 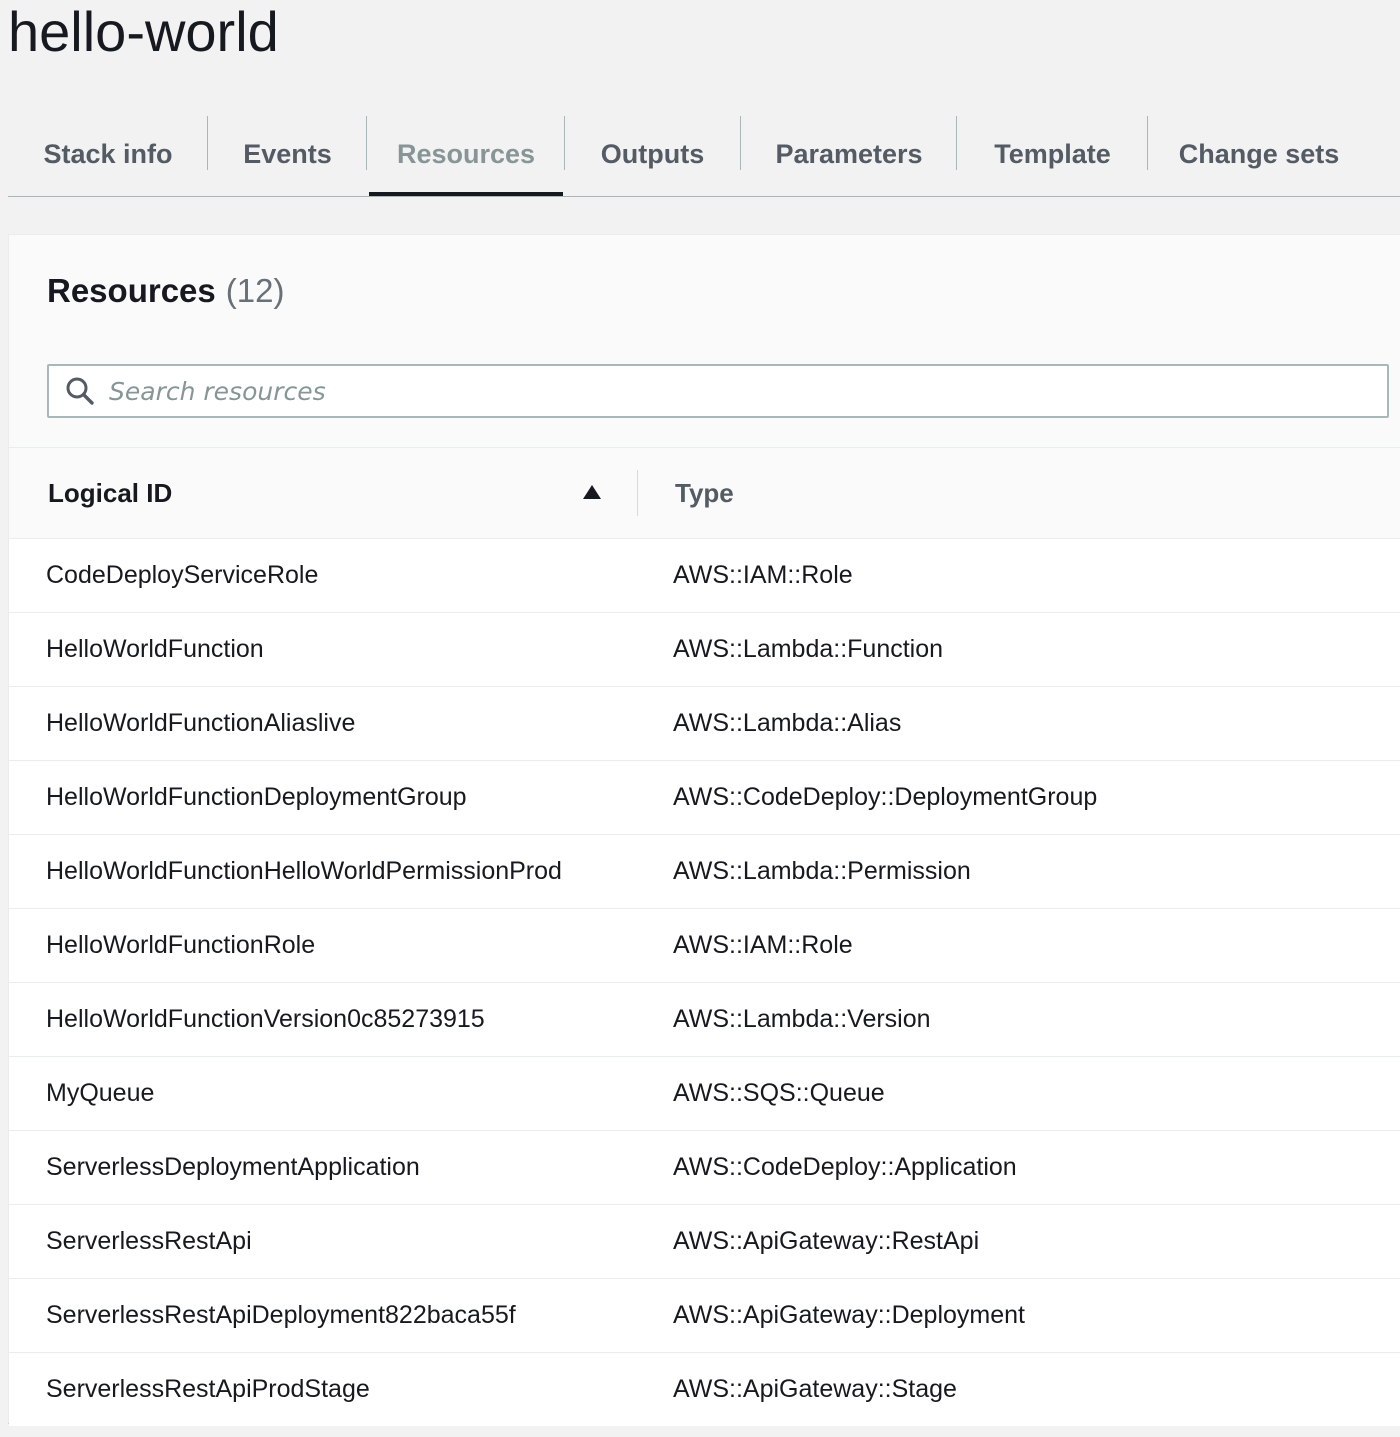 What do you see at coordinates (366, 143) in the screenshot?
I see `tab-divider` at bounding box center [366, 143].